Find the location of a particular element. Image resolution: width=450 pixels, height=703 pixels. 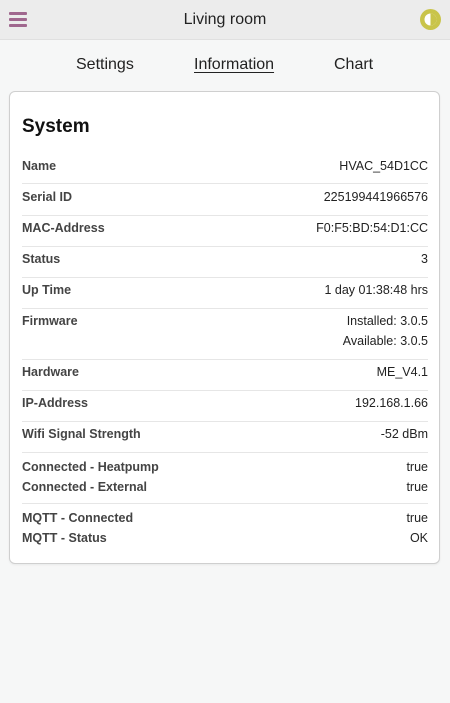

wifi-label: Wifi Signal Strength is located at coordinates (81, 434).